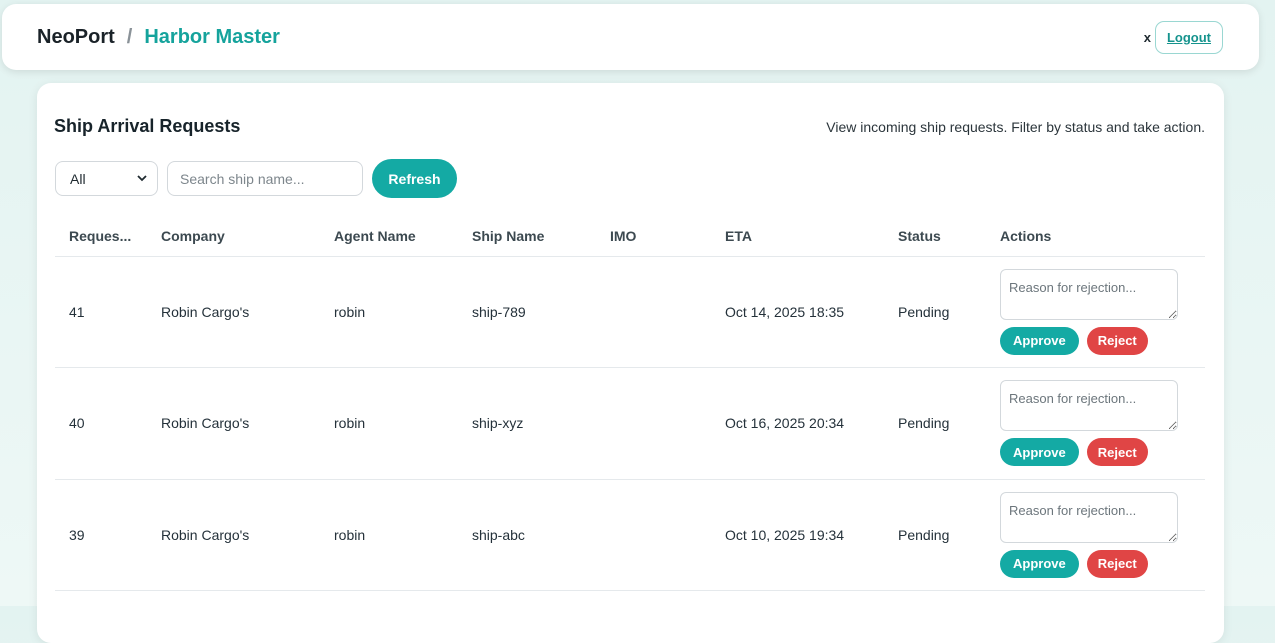 The image size is (1275, 643). Describe the element at coordinates (797, 312) in the screenshot. I see `cell-eta: Oct 14, 2025 18:35` at that location.